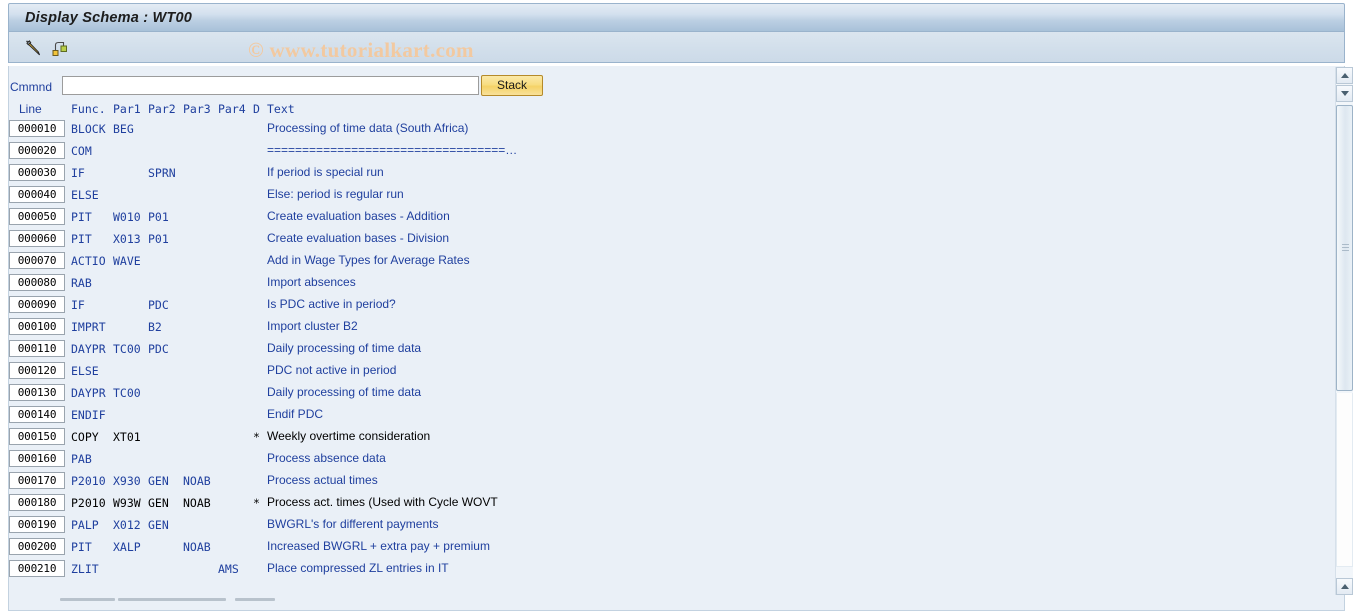  Describe the element at coordinates (37, 392) in the screenshot. I see `row-line-number: 000130` at that location.